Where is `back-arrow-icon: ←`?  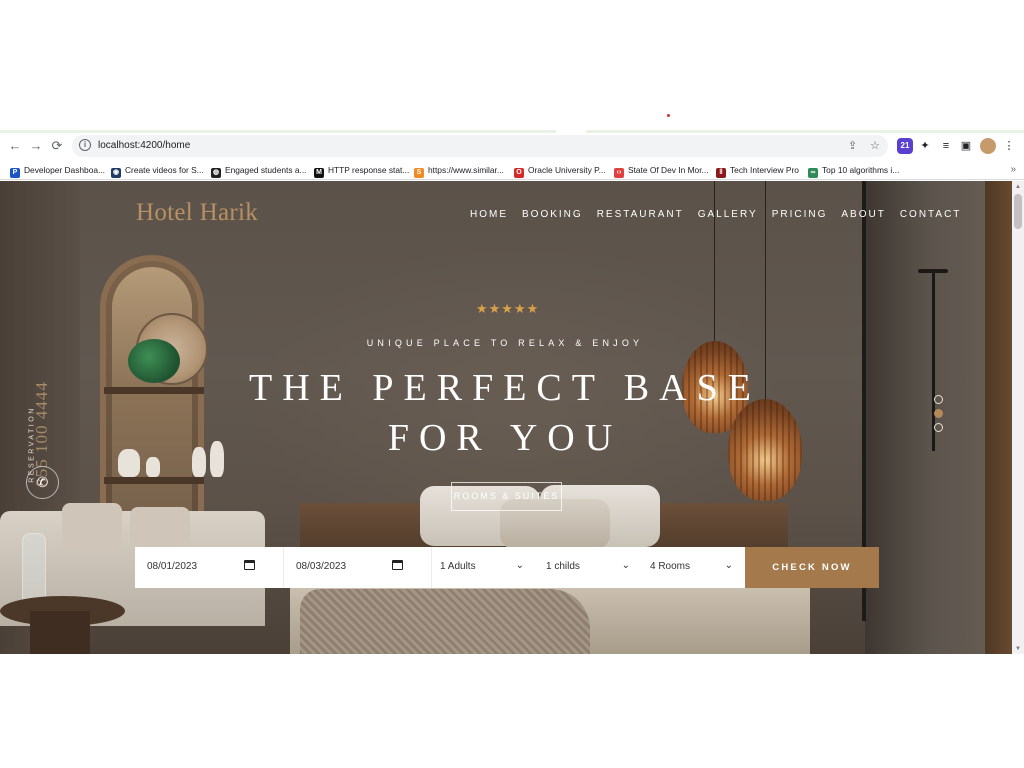
back-arrow-icon: ← is located at coordinates (15, 146).